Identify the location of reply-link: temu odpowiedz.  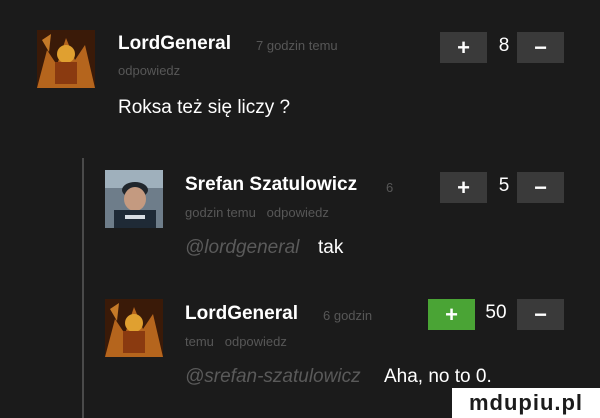
(236, 341).